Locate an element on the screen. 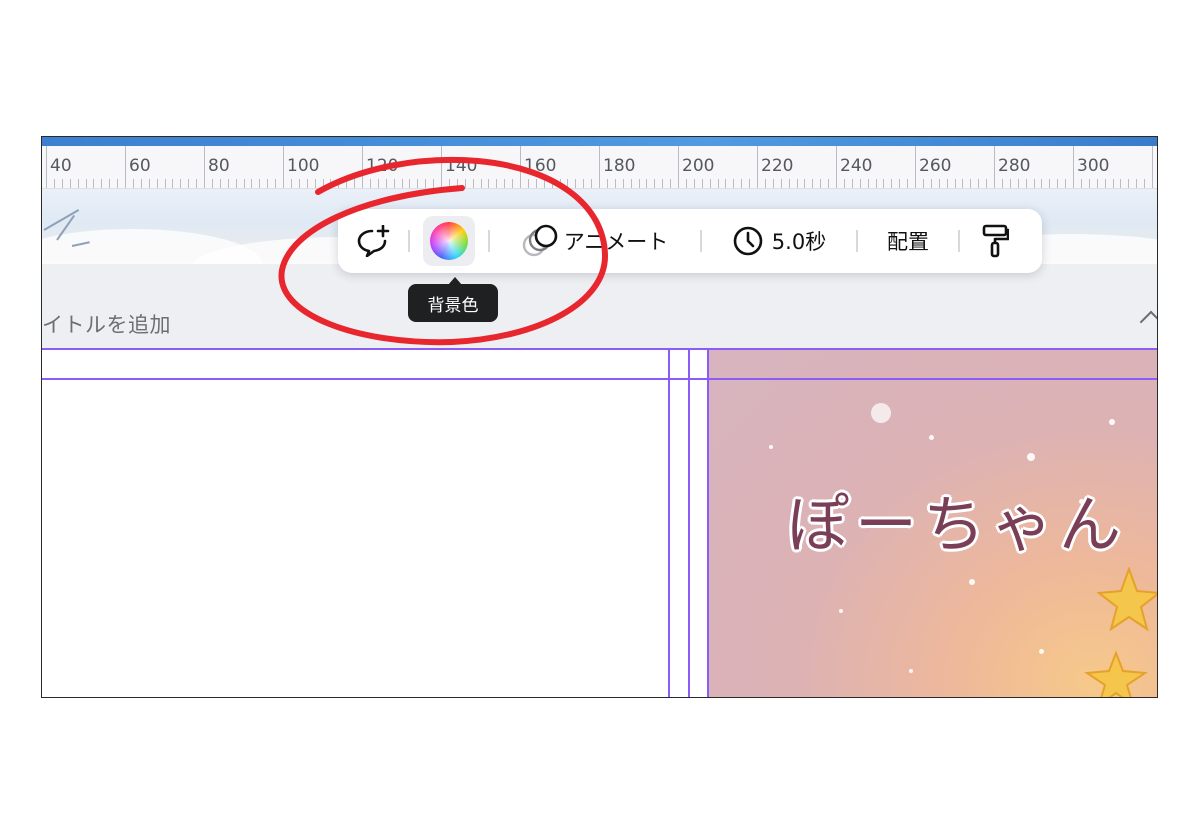  ruler-label: 300 is located at coordinates (1093, 166).